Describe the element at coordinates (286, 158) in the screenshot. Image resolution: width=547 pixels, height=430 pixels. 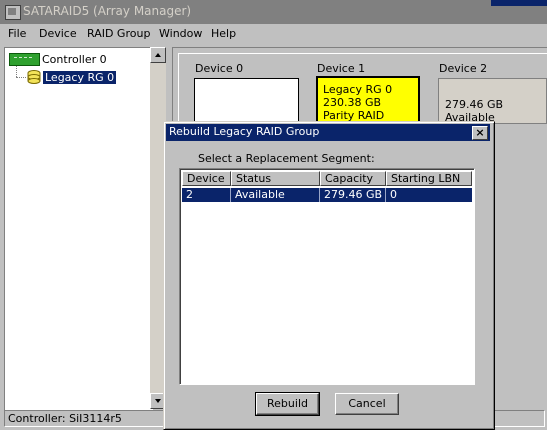
I see `replacement-prompt: Select a Replacement Segment:` at that location.